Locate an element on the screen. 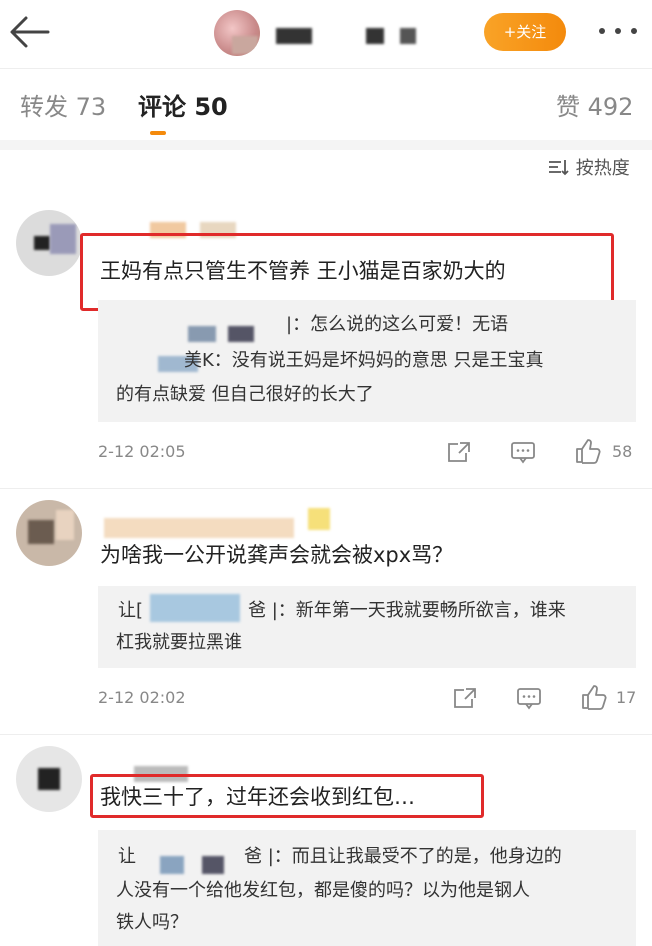  sort-icon is located at coordinates (562, 168).